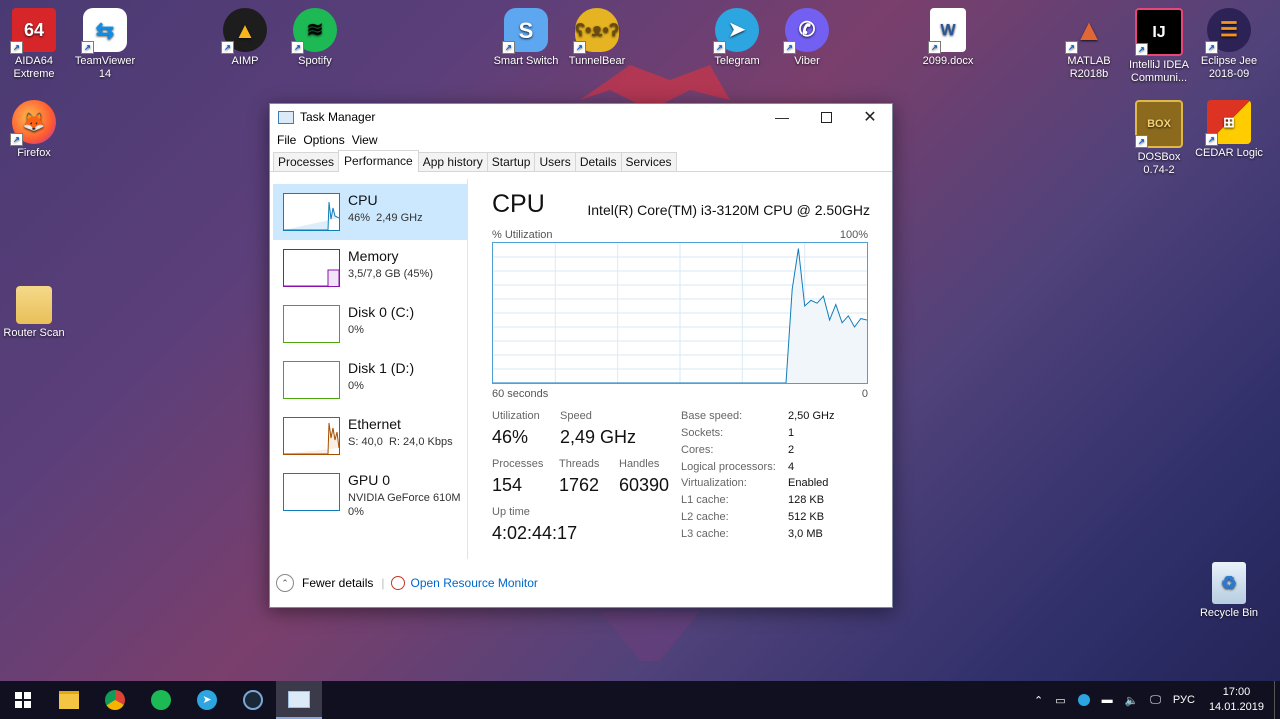 The image size is (1280, 719). Describe the element at coordinates (948, 61) in the screenshot. I see `desktop-icon-label: 2099.docx` at that location.